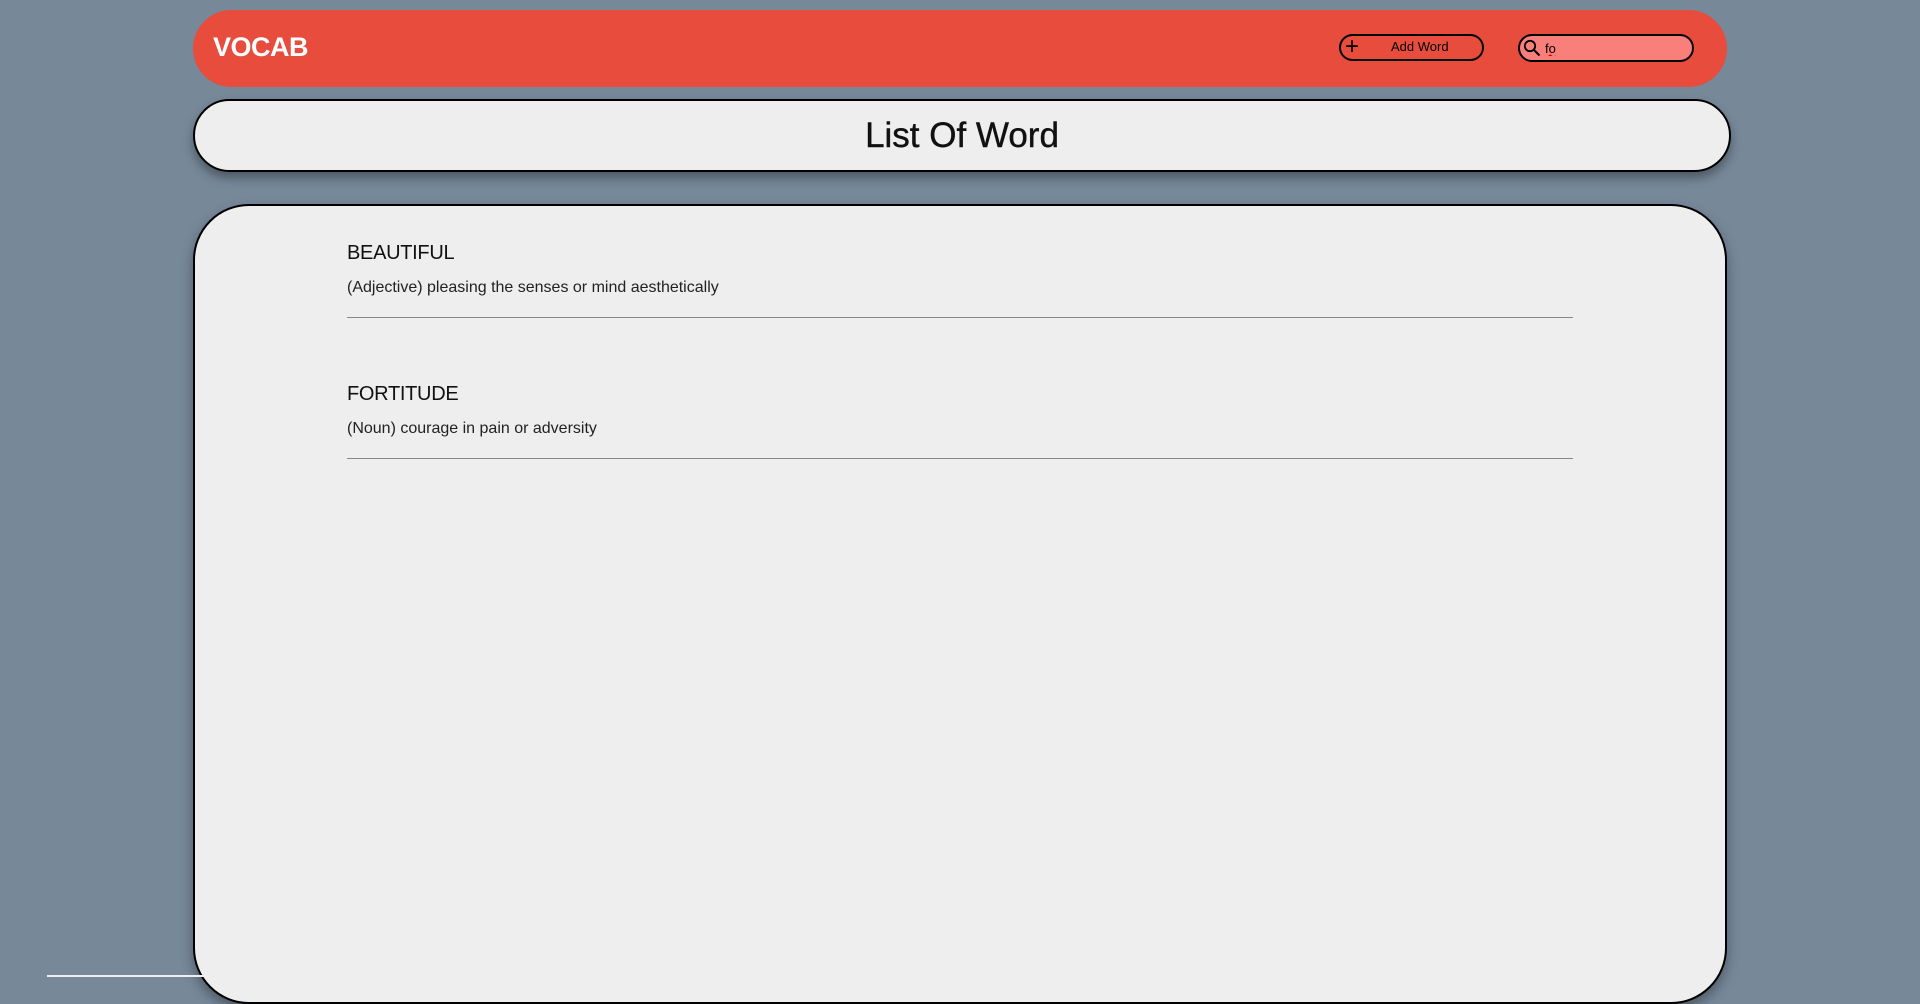 Image resolution: width=1920 pixels, height=1004 pixels. Describe the element at coordinates (960, 48) in the screenshot. I see `navbar: VOCAB + Add Word` at that location.